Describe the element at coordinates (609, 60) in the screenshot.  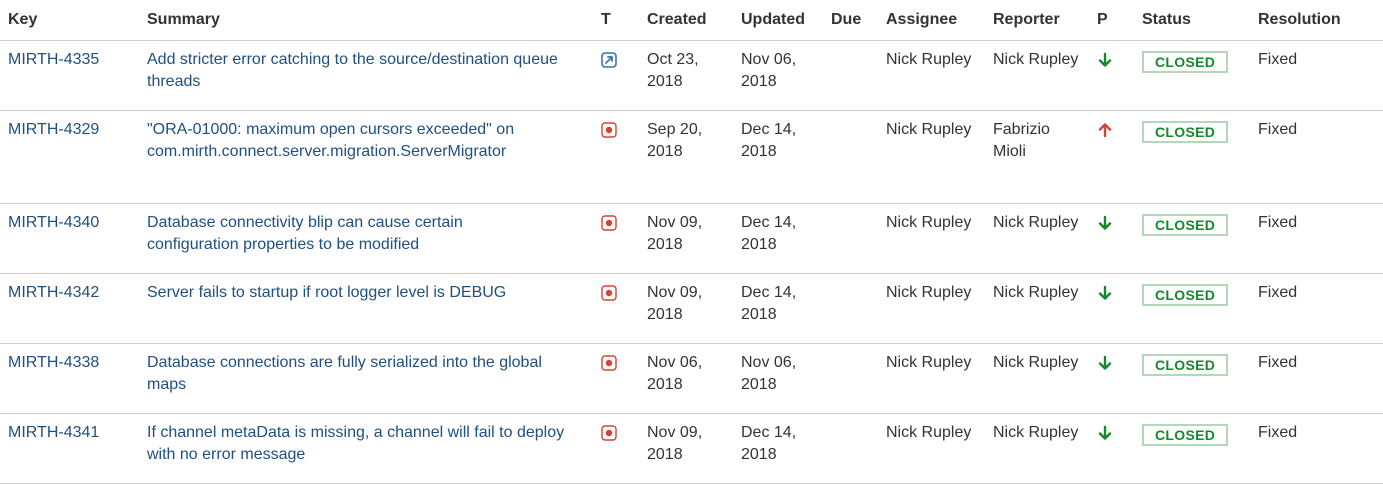
I see `improvement-icon` at that location.